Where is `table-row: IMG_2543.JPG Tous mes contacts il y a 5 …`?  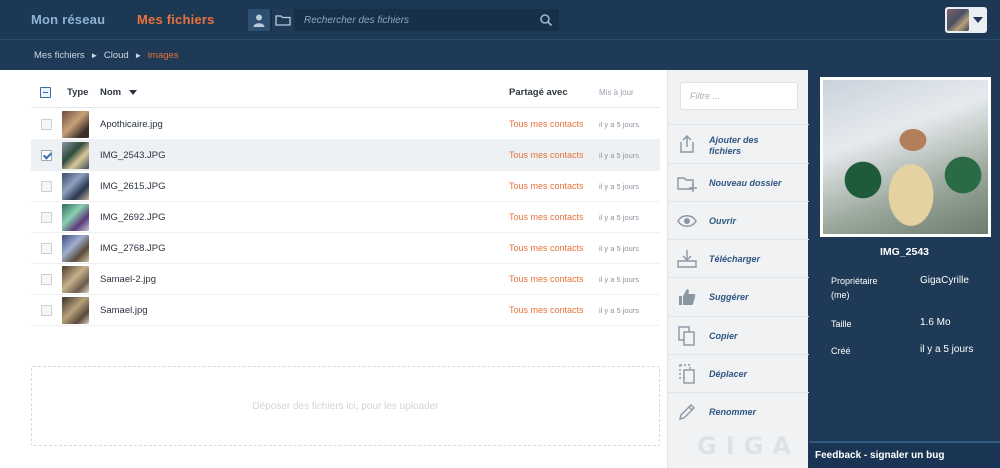 table-row: IMG_2543.JPG Tous mes contacts il y a 5 … is located at coordinates (345, 155).